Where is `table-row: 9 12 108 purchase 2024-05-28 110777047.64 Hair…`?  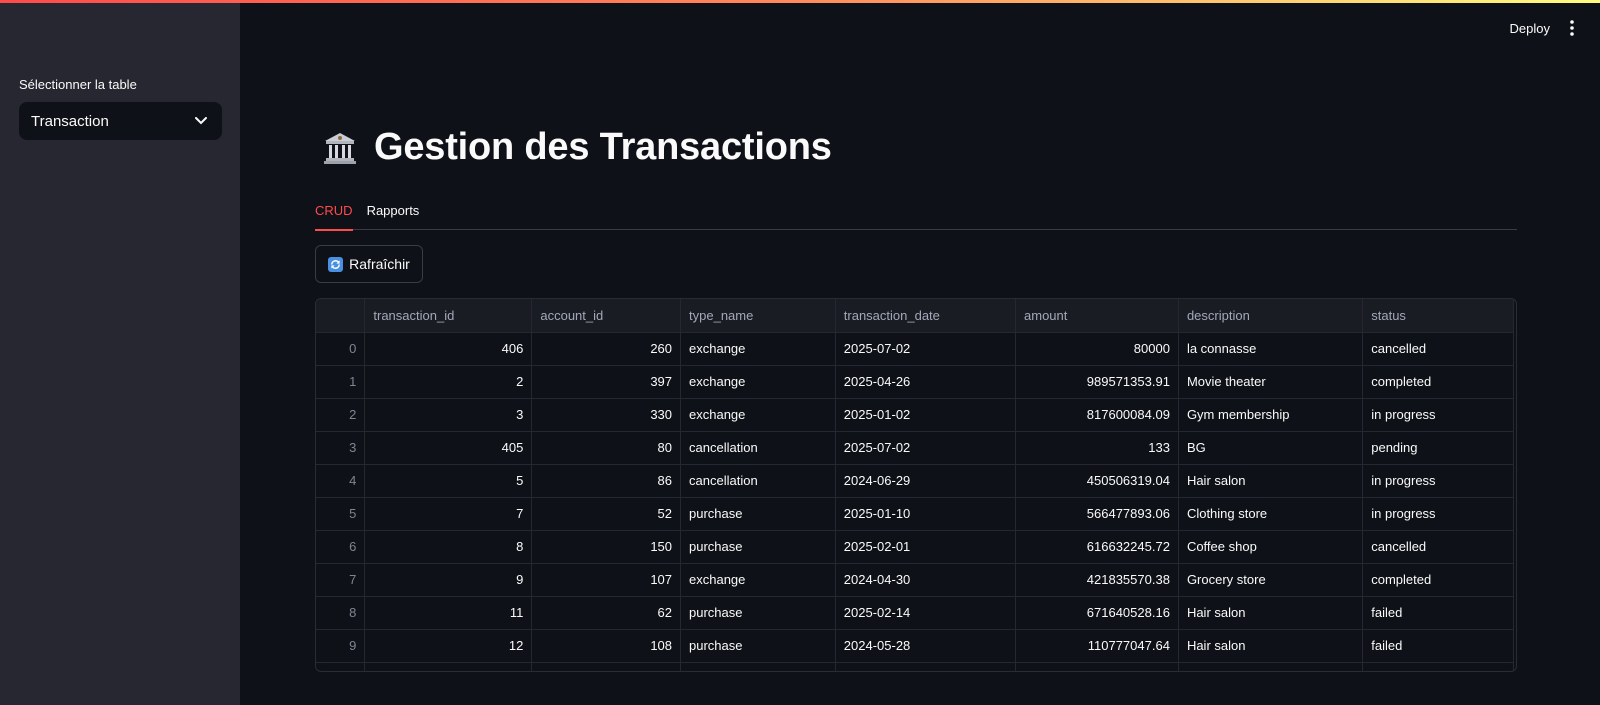
table-row: 9 12 108 purchase 2024-05-28 110777047.64 Hair… is located at coordinates (915, 646).